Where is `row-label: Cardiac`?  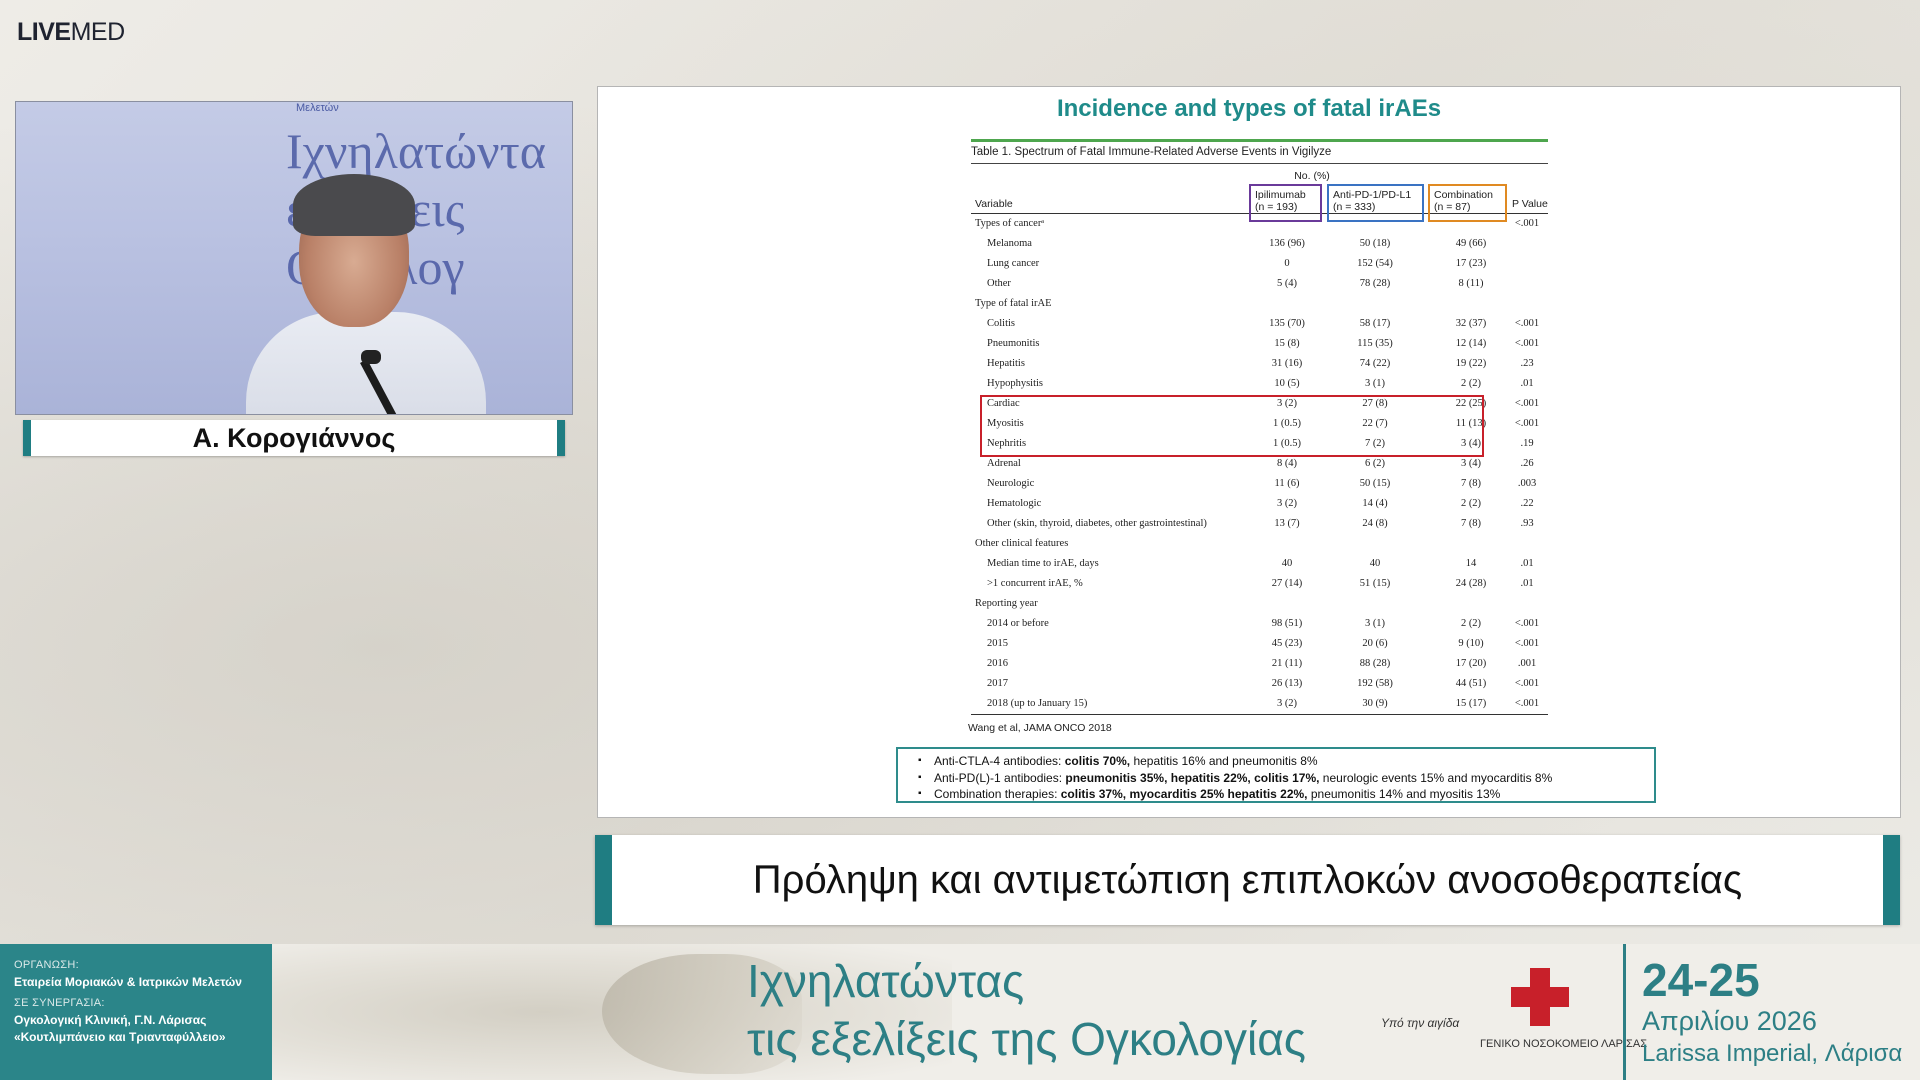 row-label: Cardiac is located at coordinates (1003, 403).